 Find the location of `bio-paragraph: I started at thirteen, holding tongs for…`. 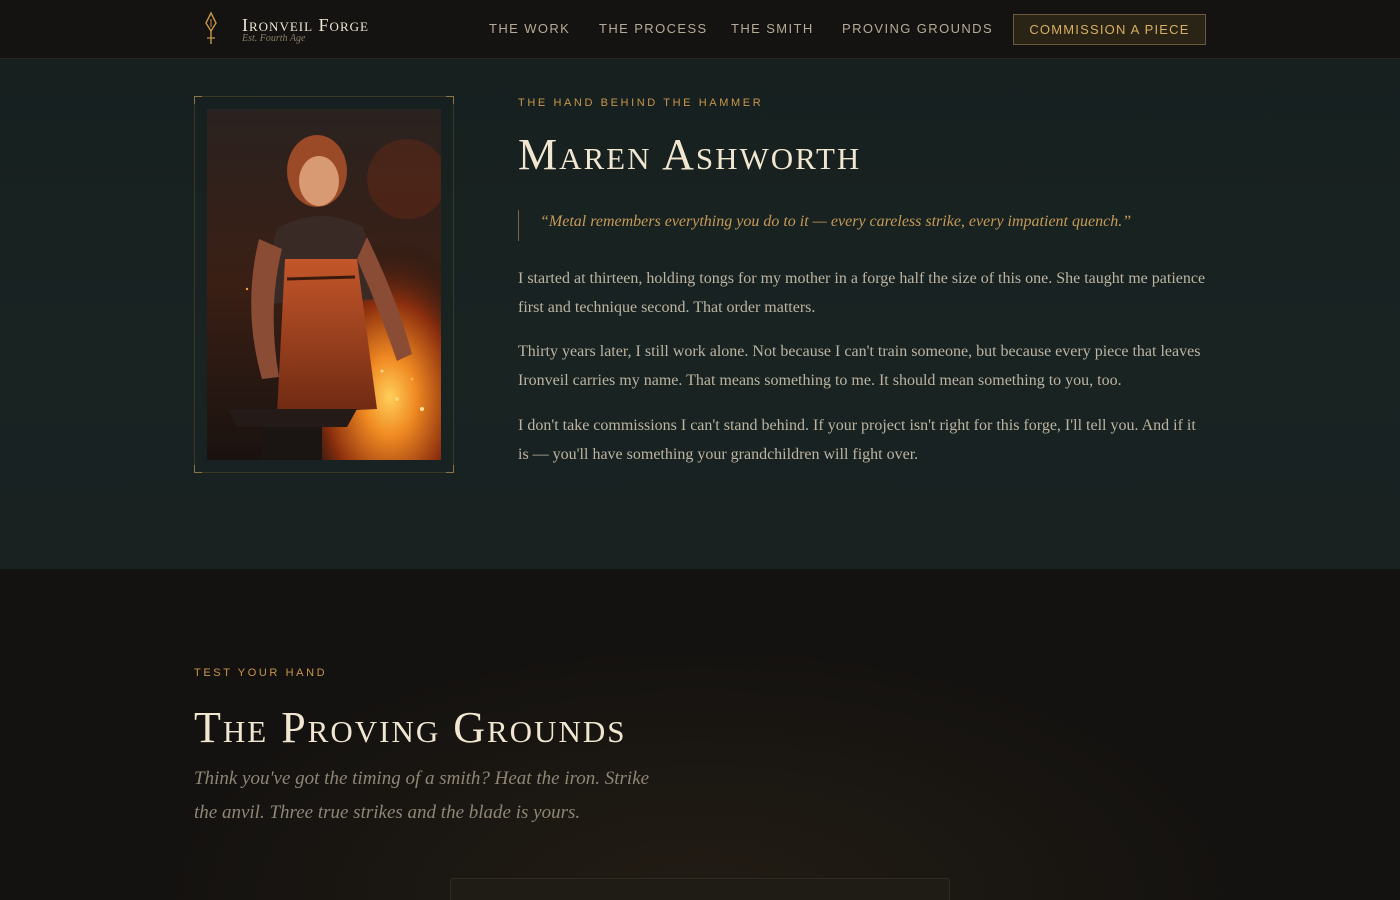

bio-paragraph: I started at thirteen, holding tongs for… is located at coordinates (862, 293).